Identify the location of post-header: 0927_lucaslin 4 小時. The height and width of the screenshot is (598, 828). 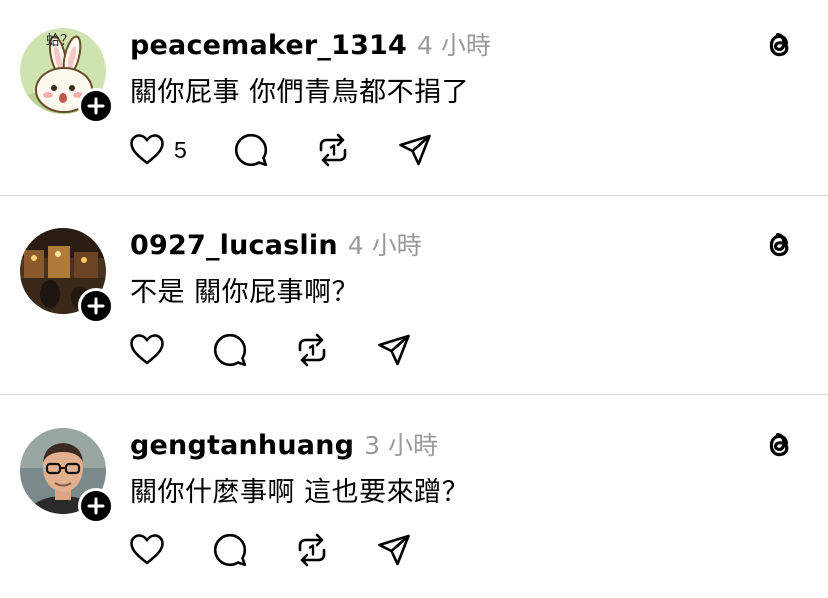
(276, 244).